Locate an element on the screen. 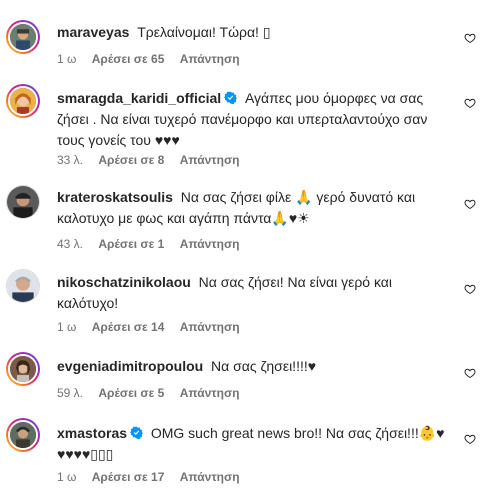 The image size is (487, 498). username-link: smaragda_karidi_official is located at coordinates (139, 98).